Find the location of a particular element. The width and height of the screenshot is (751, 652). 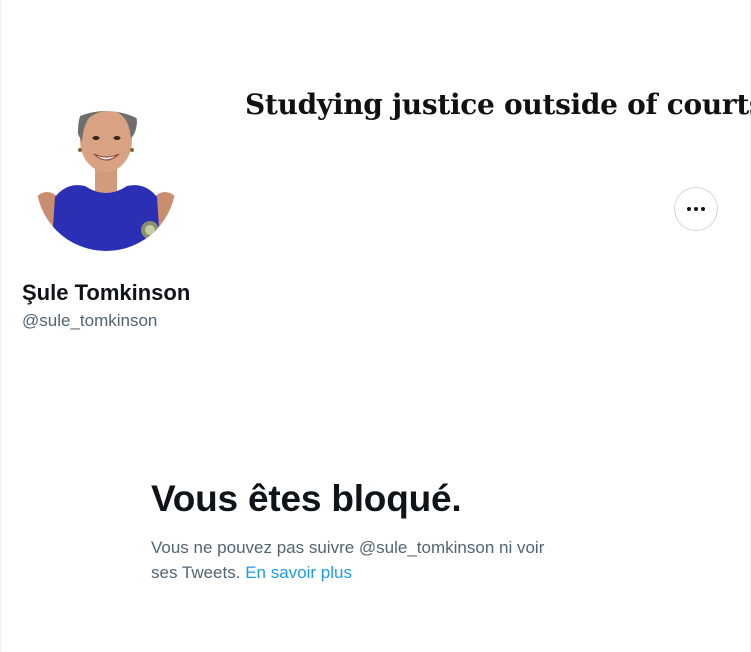

banner-text: Studying justice outside of courts is located at coordinates (498, 104).